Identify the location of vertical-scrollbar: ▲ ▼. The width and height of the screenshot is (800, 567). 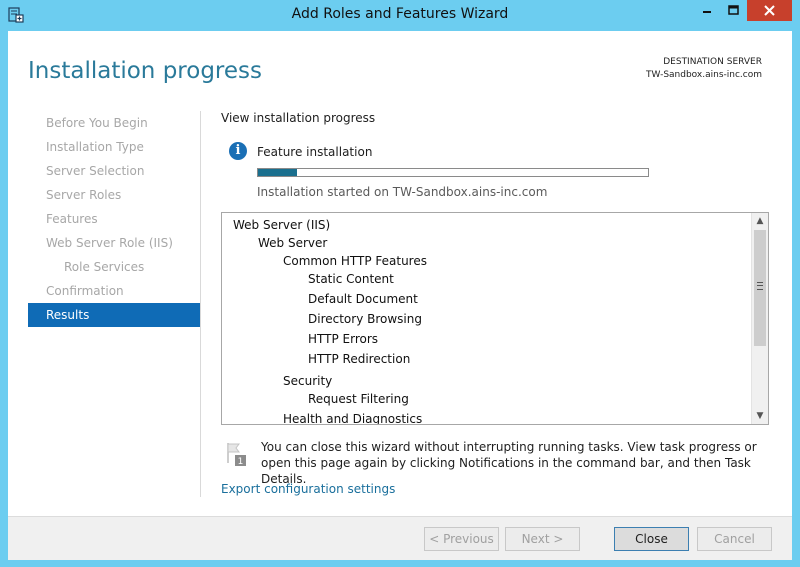
(759, 318).